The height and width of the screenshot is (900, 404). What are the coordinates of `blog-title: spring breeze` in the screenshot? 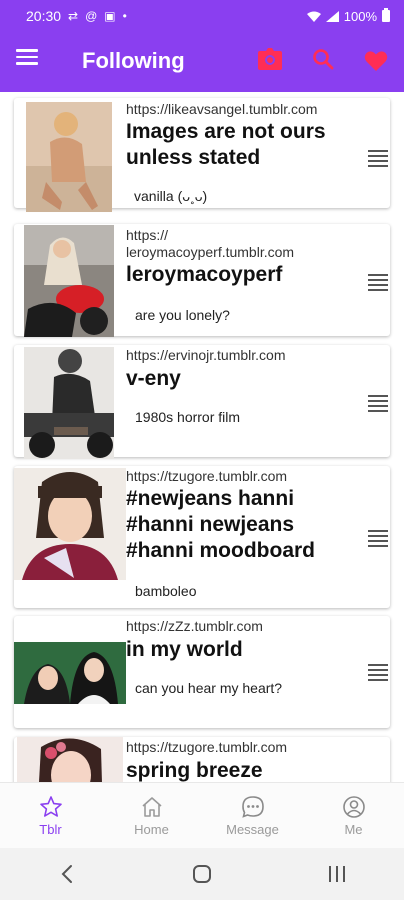 It's located at (194, 770).